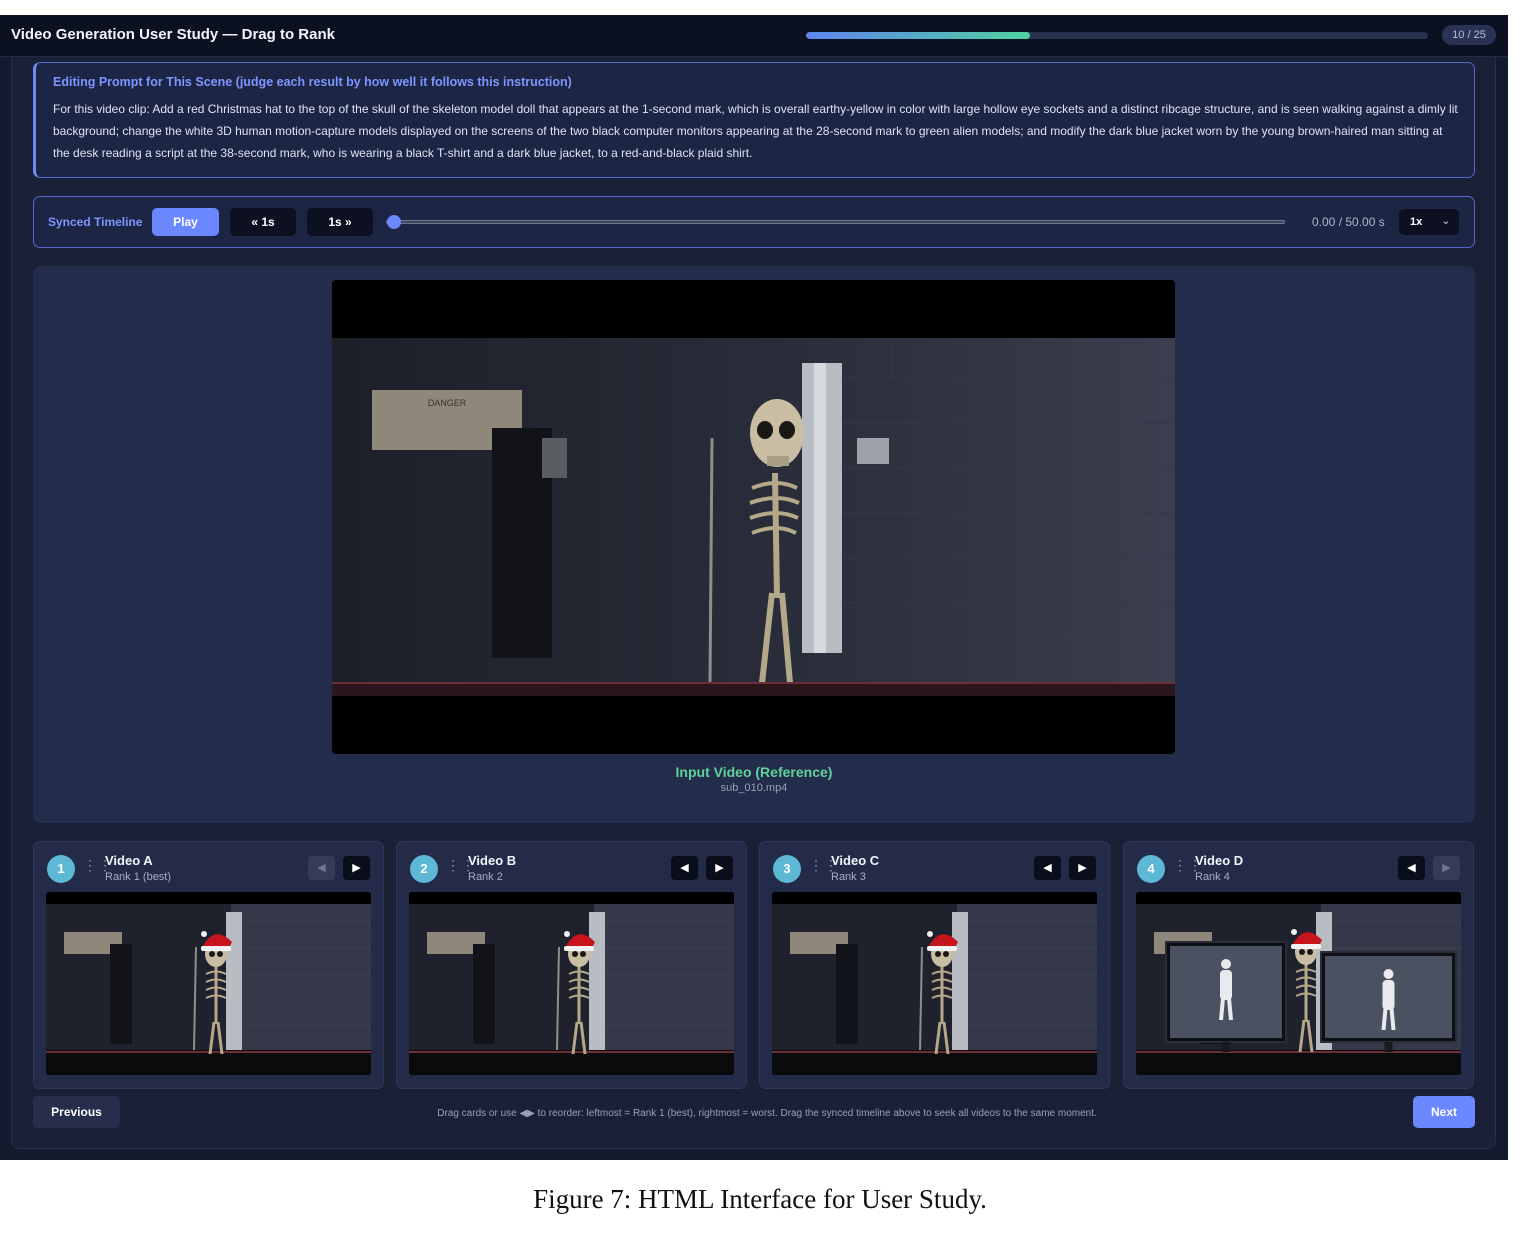  I want to click on previous-button: Previous, so click(76, 1112).